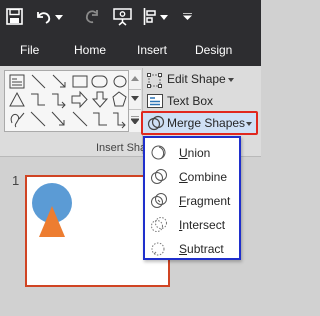 Image resolution: width=320 pixels, height=316 pixels. Describe the element at coordinates (213, 50) in the screenshot. I see `tab-design: Design` at that location.